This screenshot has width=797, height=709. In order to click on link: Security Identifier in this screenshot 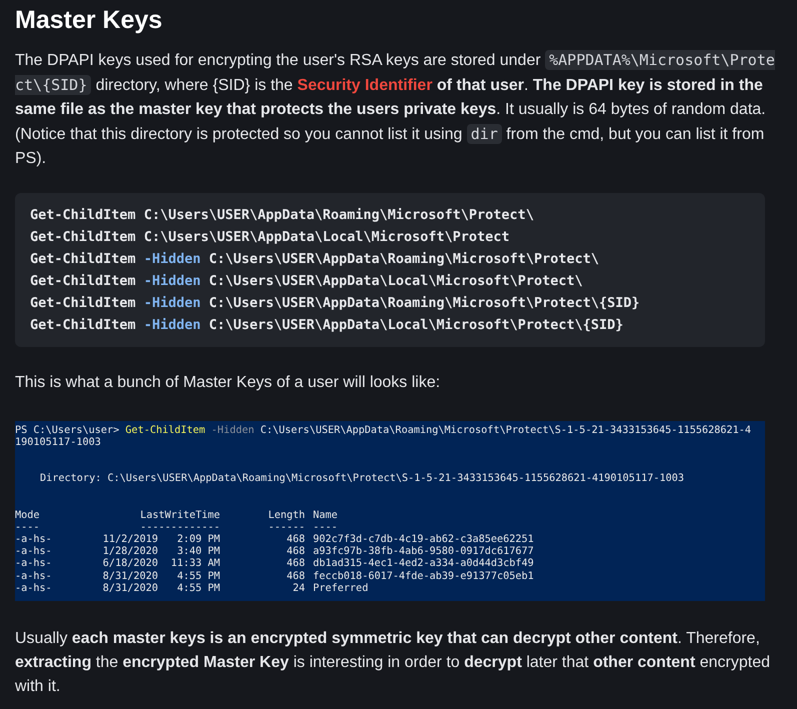, I will do `click(364, 85)`.